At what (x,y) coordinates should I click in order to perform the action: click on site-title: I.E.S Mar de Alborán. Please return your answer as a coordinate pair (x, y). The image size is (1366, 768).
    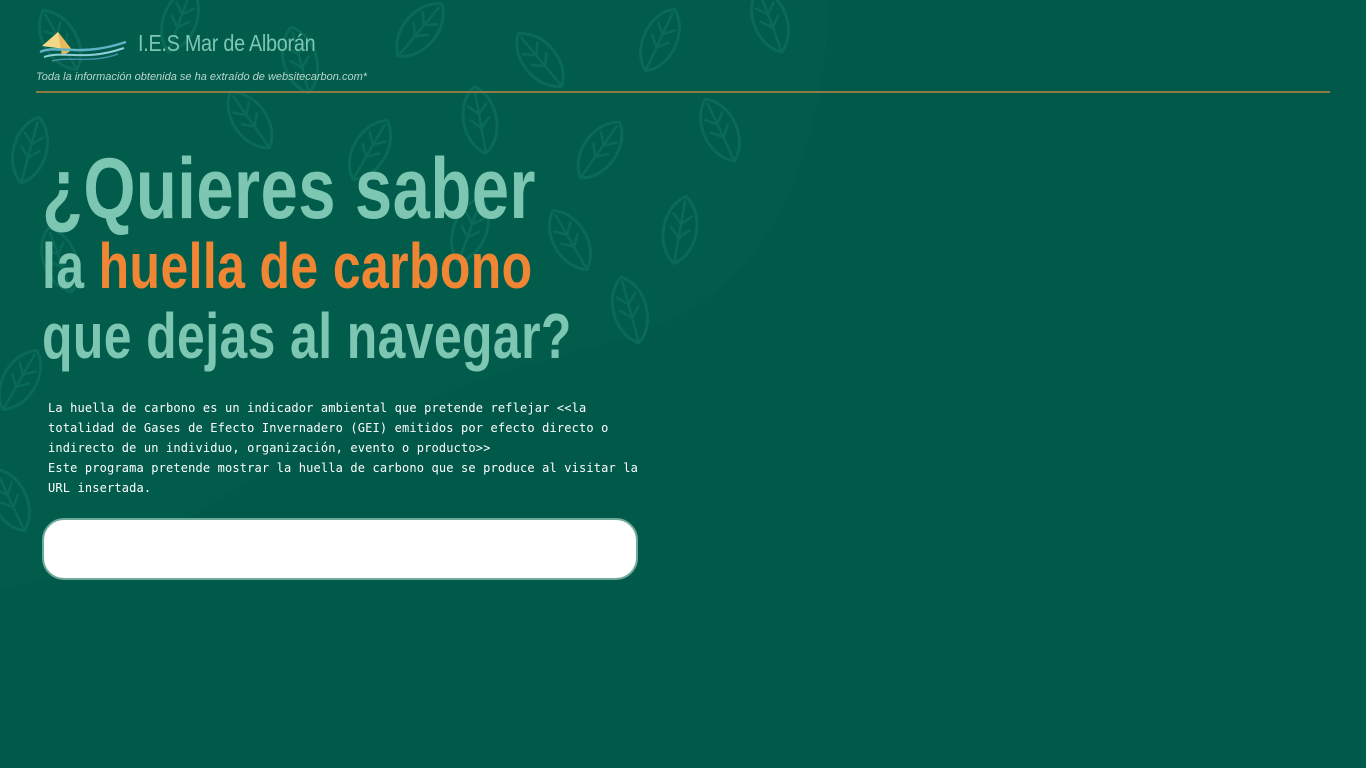
    Looking at the image, I should click on (227, 43).